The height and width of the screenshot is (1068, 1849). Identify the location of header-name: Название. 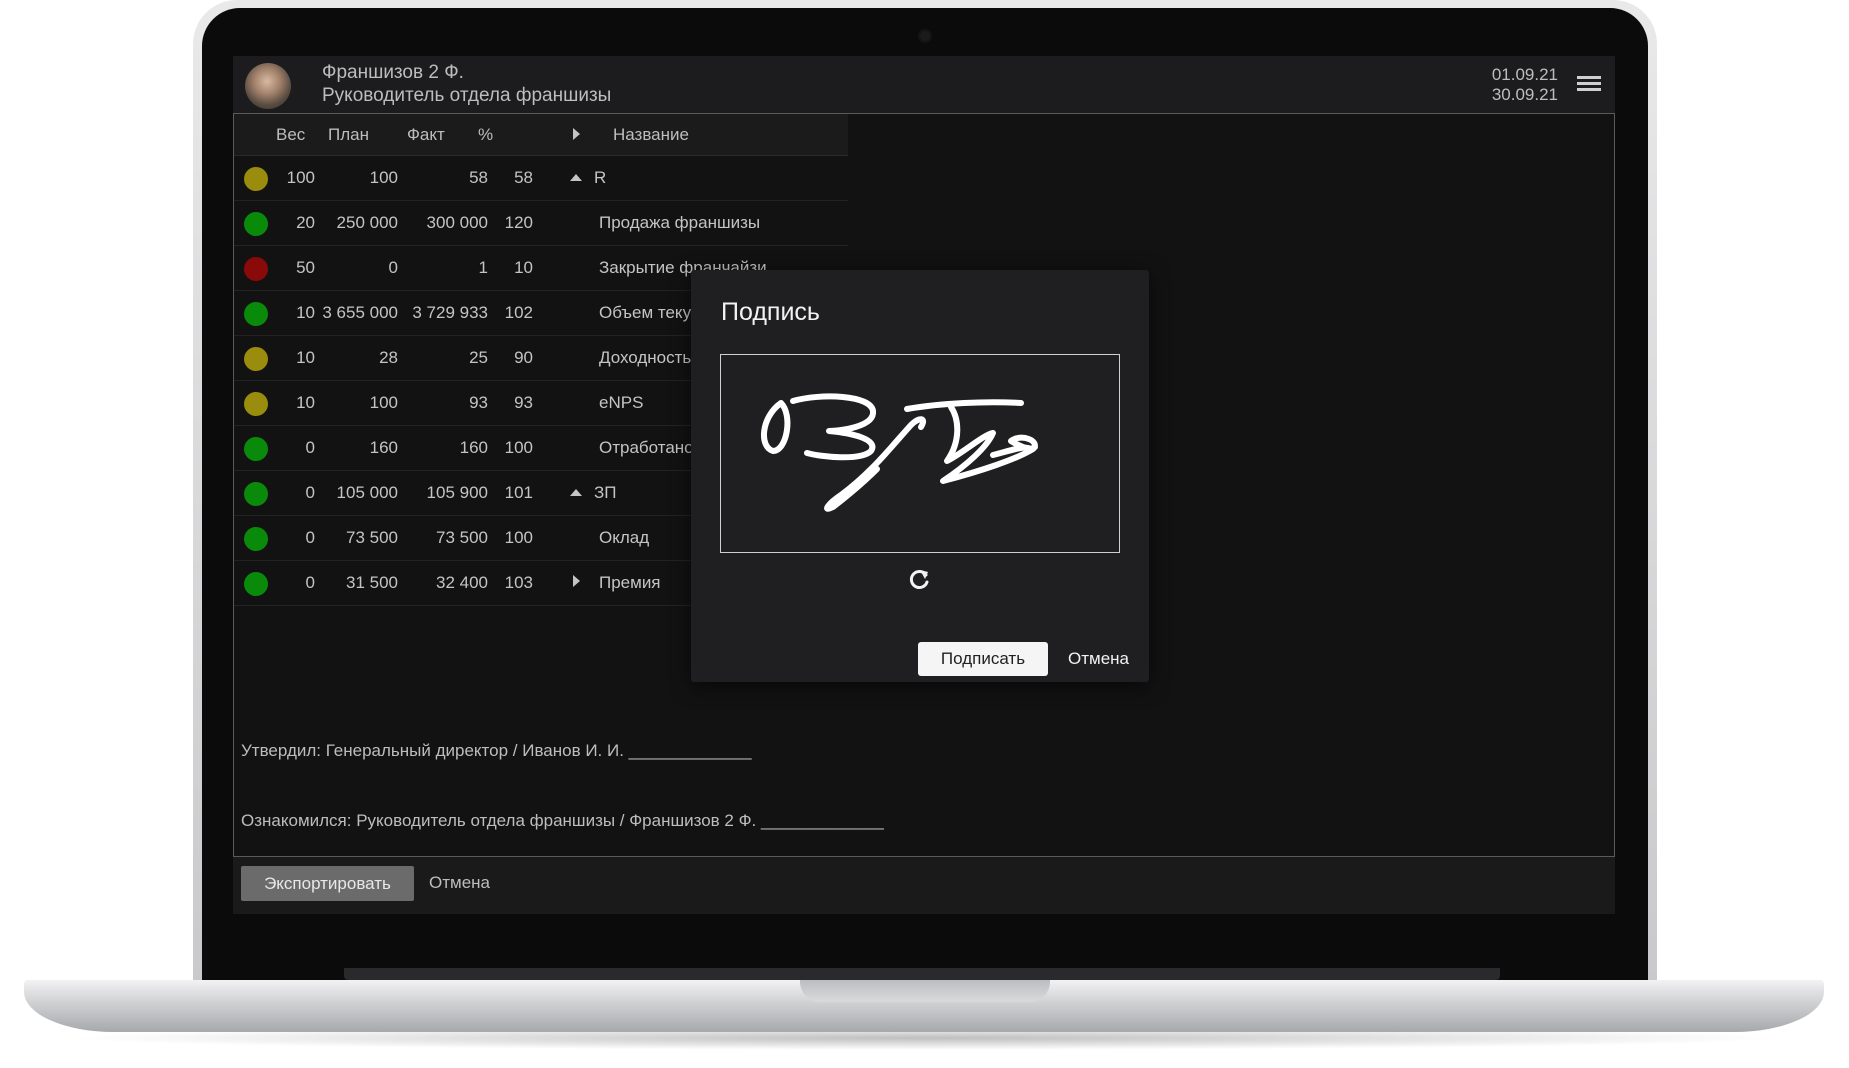
(651, 135).